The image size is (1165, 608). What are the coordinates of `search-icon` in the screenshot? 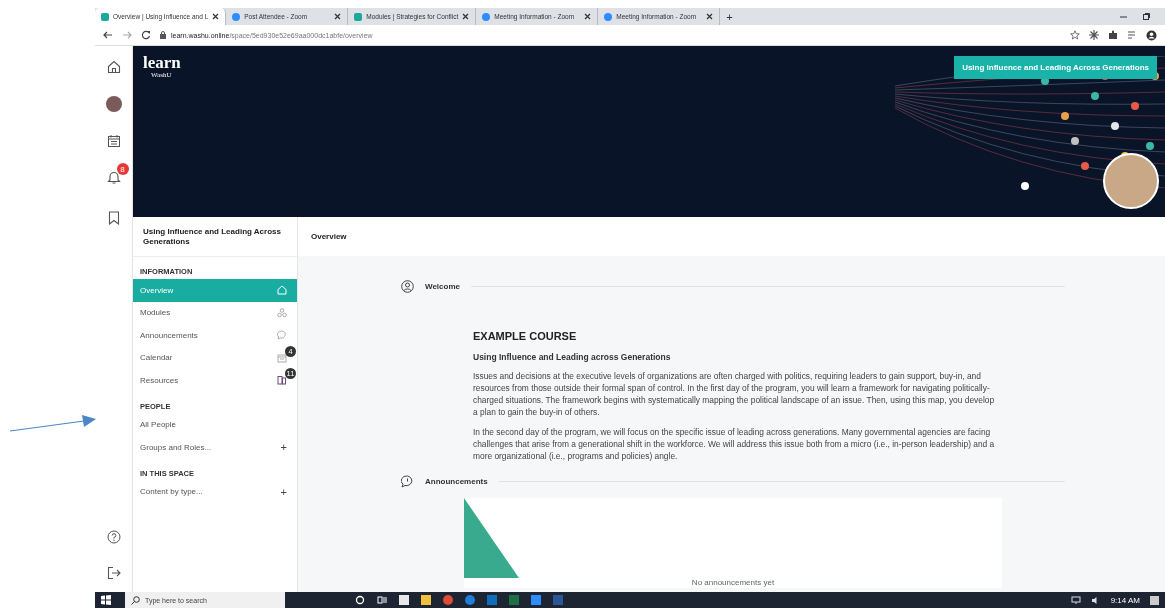 It's located at (135, 600).